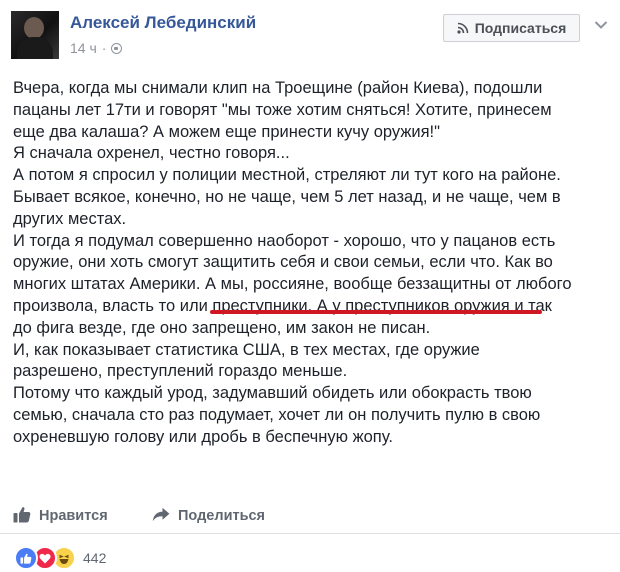 The width and height of the screenshot is (620, 572). I want to click on post-line: разрешено, преступлений гораздо меньше., so click(180, 371).